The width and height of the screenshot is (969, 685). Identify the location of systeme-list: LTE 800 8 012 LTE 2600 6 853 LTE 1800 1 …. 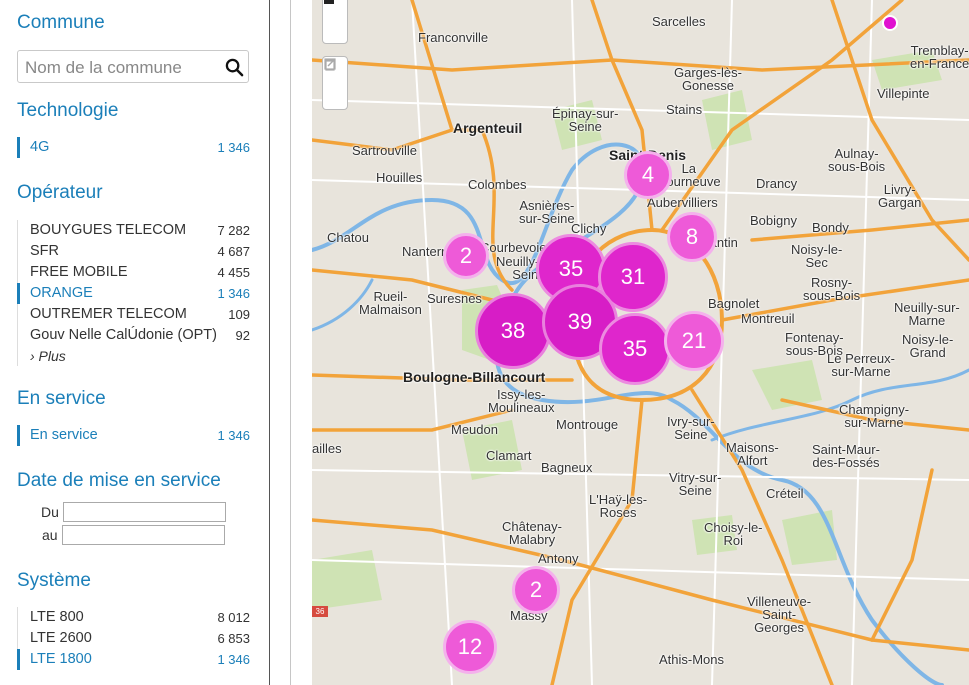
(133, 638).